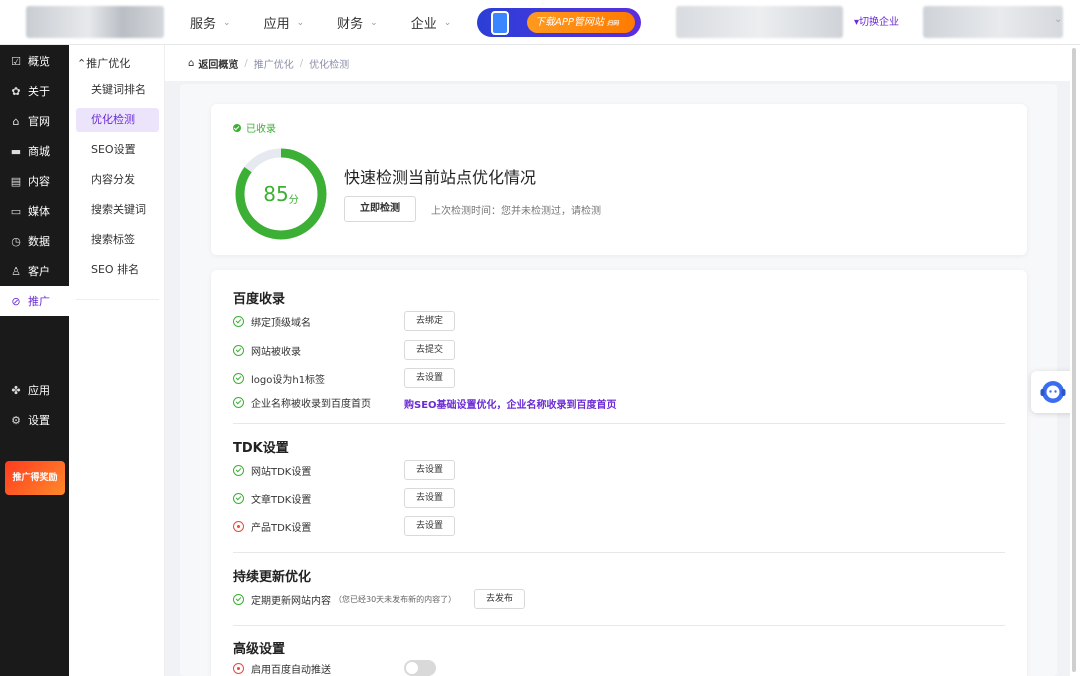 The width and height of the screenshot is (1080, 676). I want to click on score-gauge: 85 分, so click(281, 194).